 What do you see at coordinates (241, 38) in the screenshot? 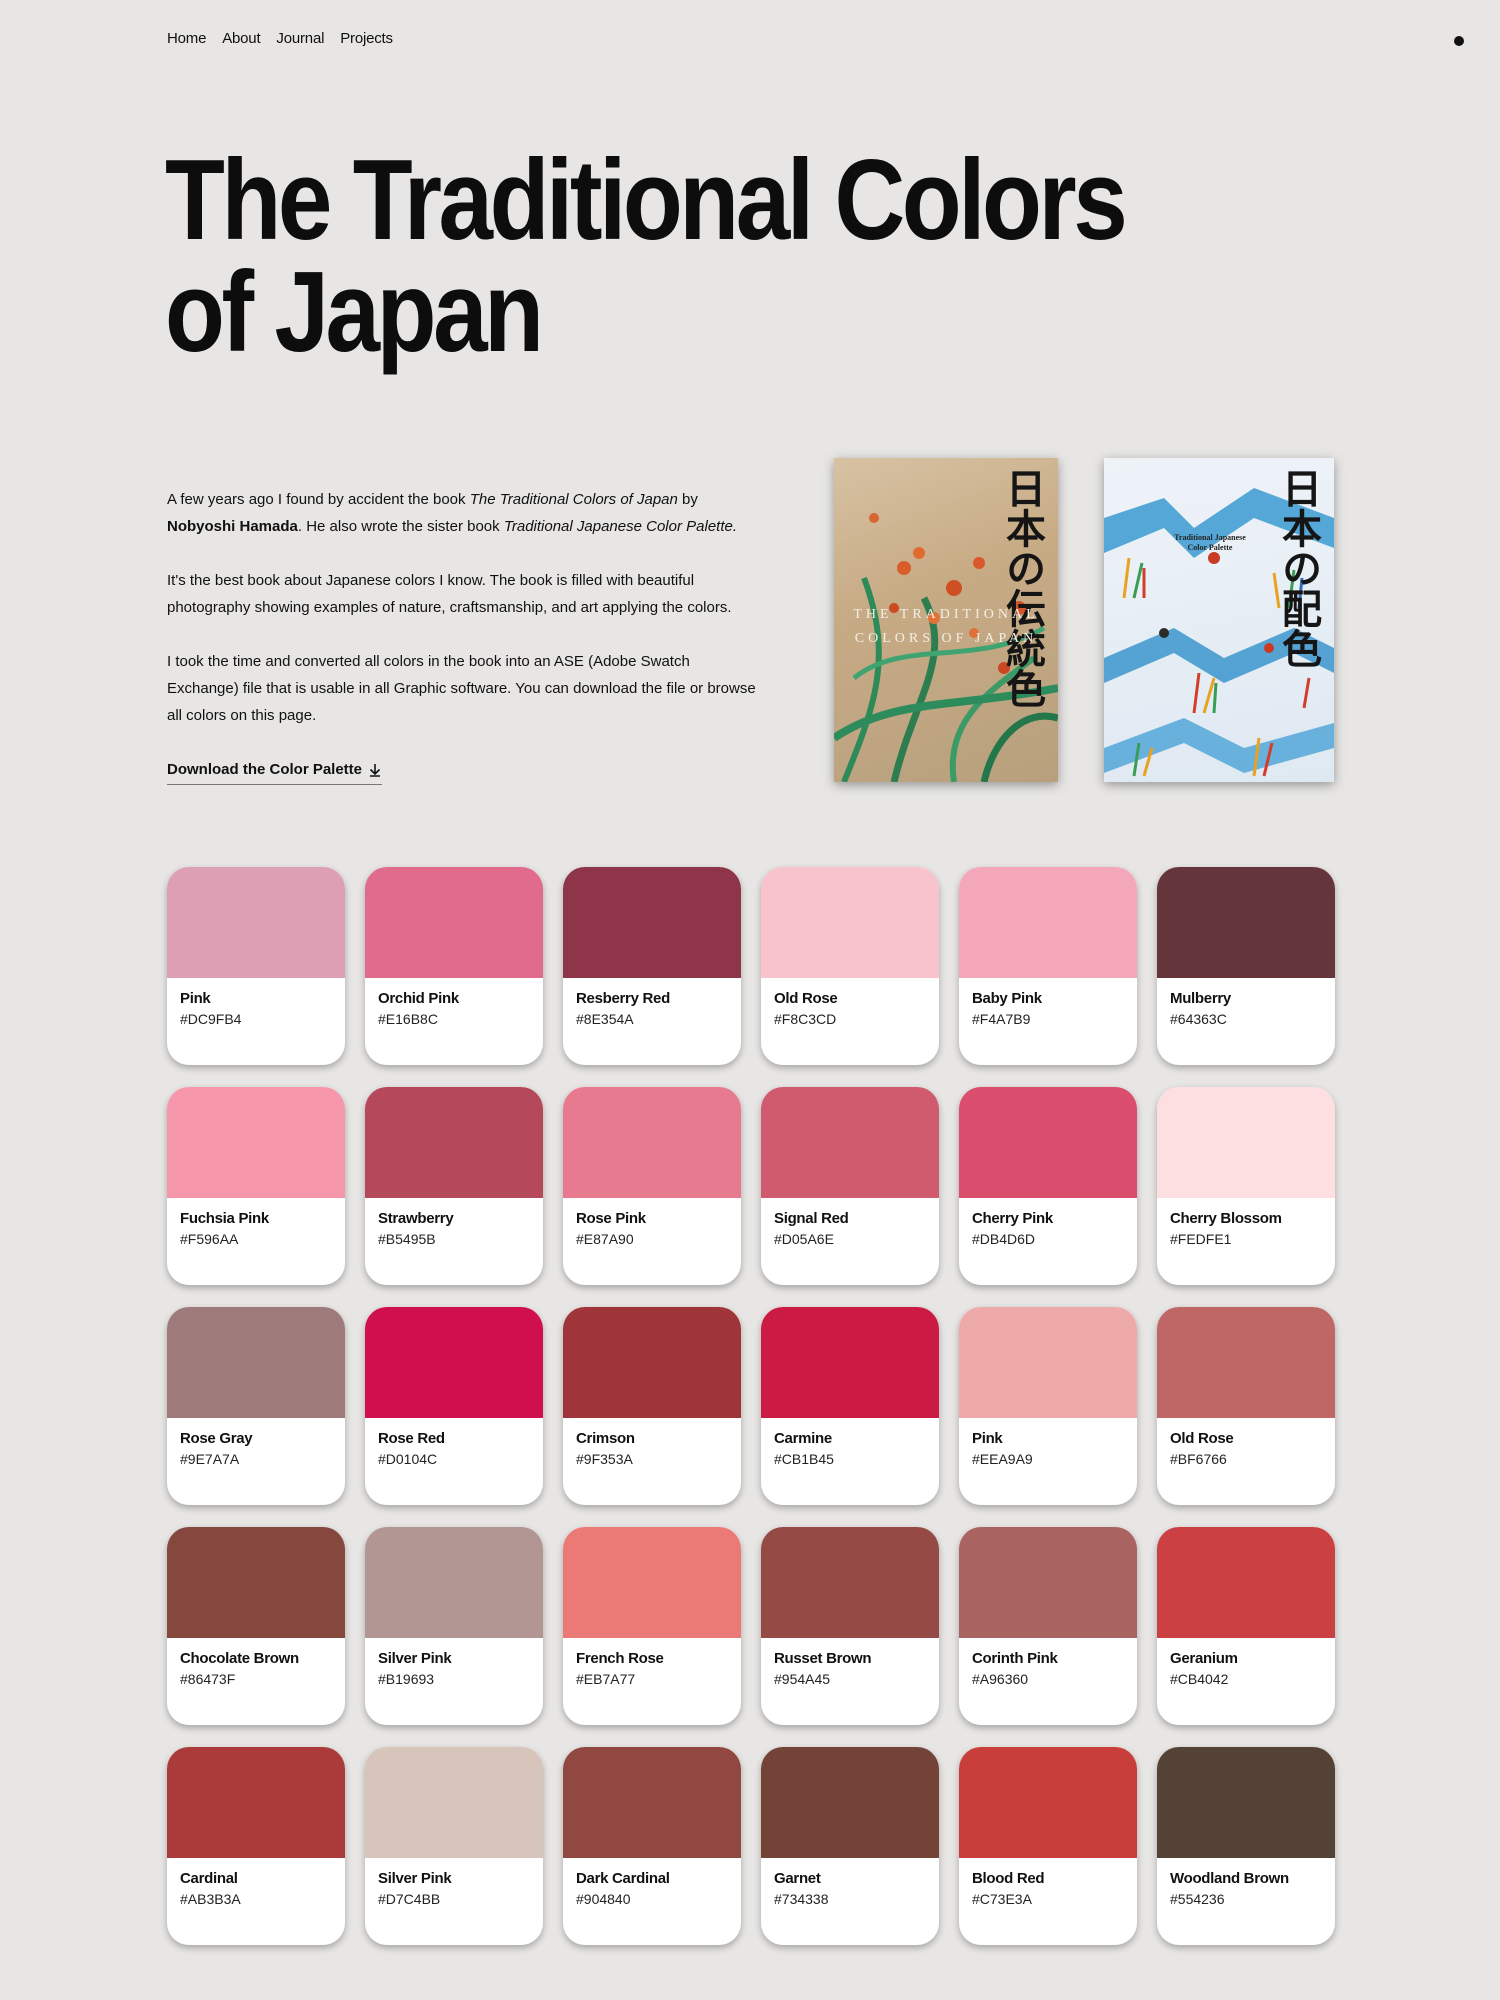
I see `nav-about-link: About` at bounding box center [241, 38].